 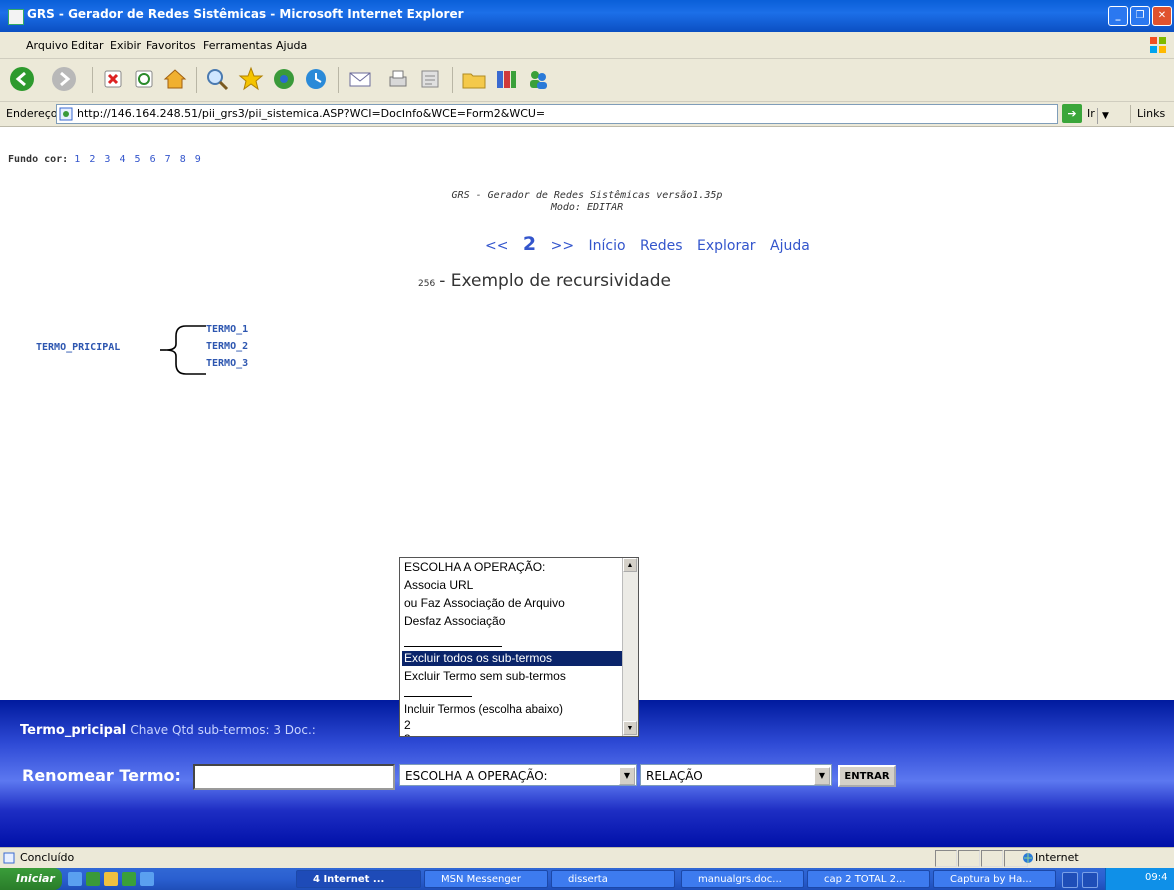 I want to click on history-button, so click(x=316, y=79).